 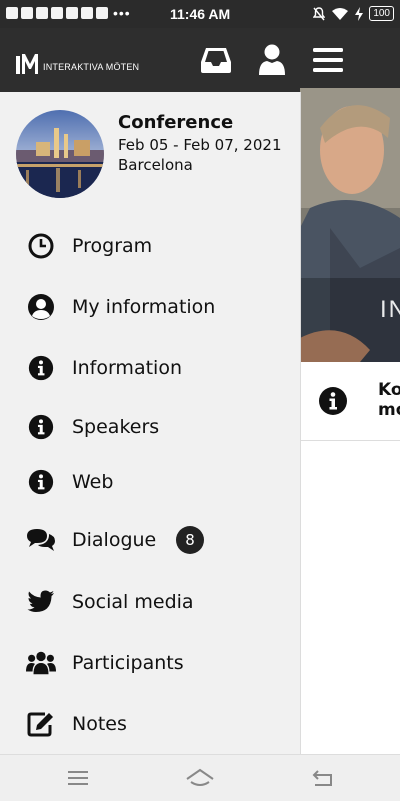 What do you see at coordinates (77, 60) in the screenshot?
I see `app-logo: INTERAKTIVA MÖTEN` at bounding box center [77, 60].